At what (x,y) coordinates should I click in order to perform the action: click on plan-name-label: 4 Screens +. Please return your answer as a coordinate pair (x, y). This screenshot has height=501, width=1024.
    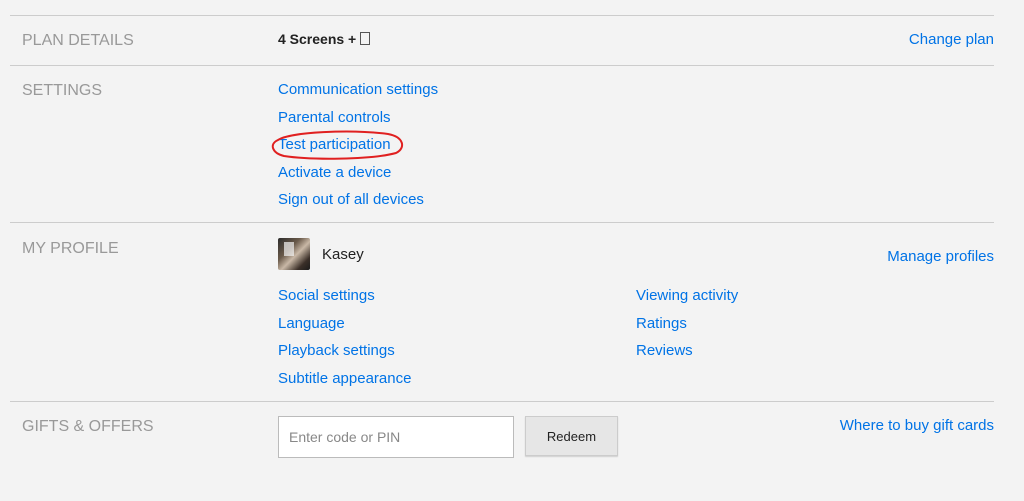
    Looking at the image, I should click on (317, 39).